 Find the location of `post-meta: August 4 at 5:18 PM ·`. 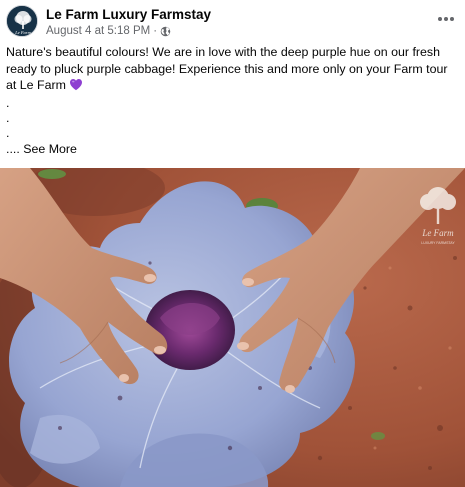

post-meta: August 4 at 5:18 PM · is located at coordinates (108, 31).